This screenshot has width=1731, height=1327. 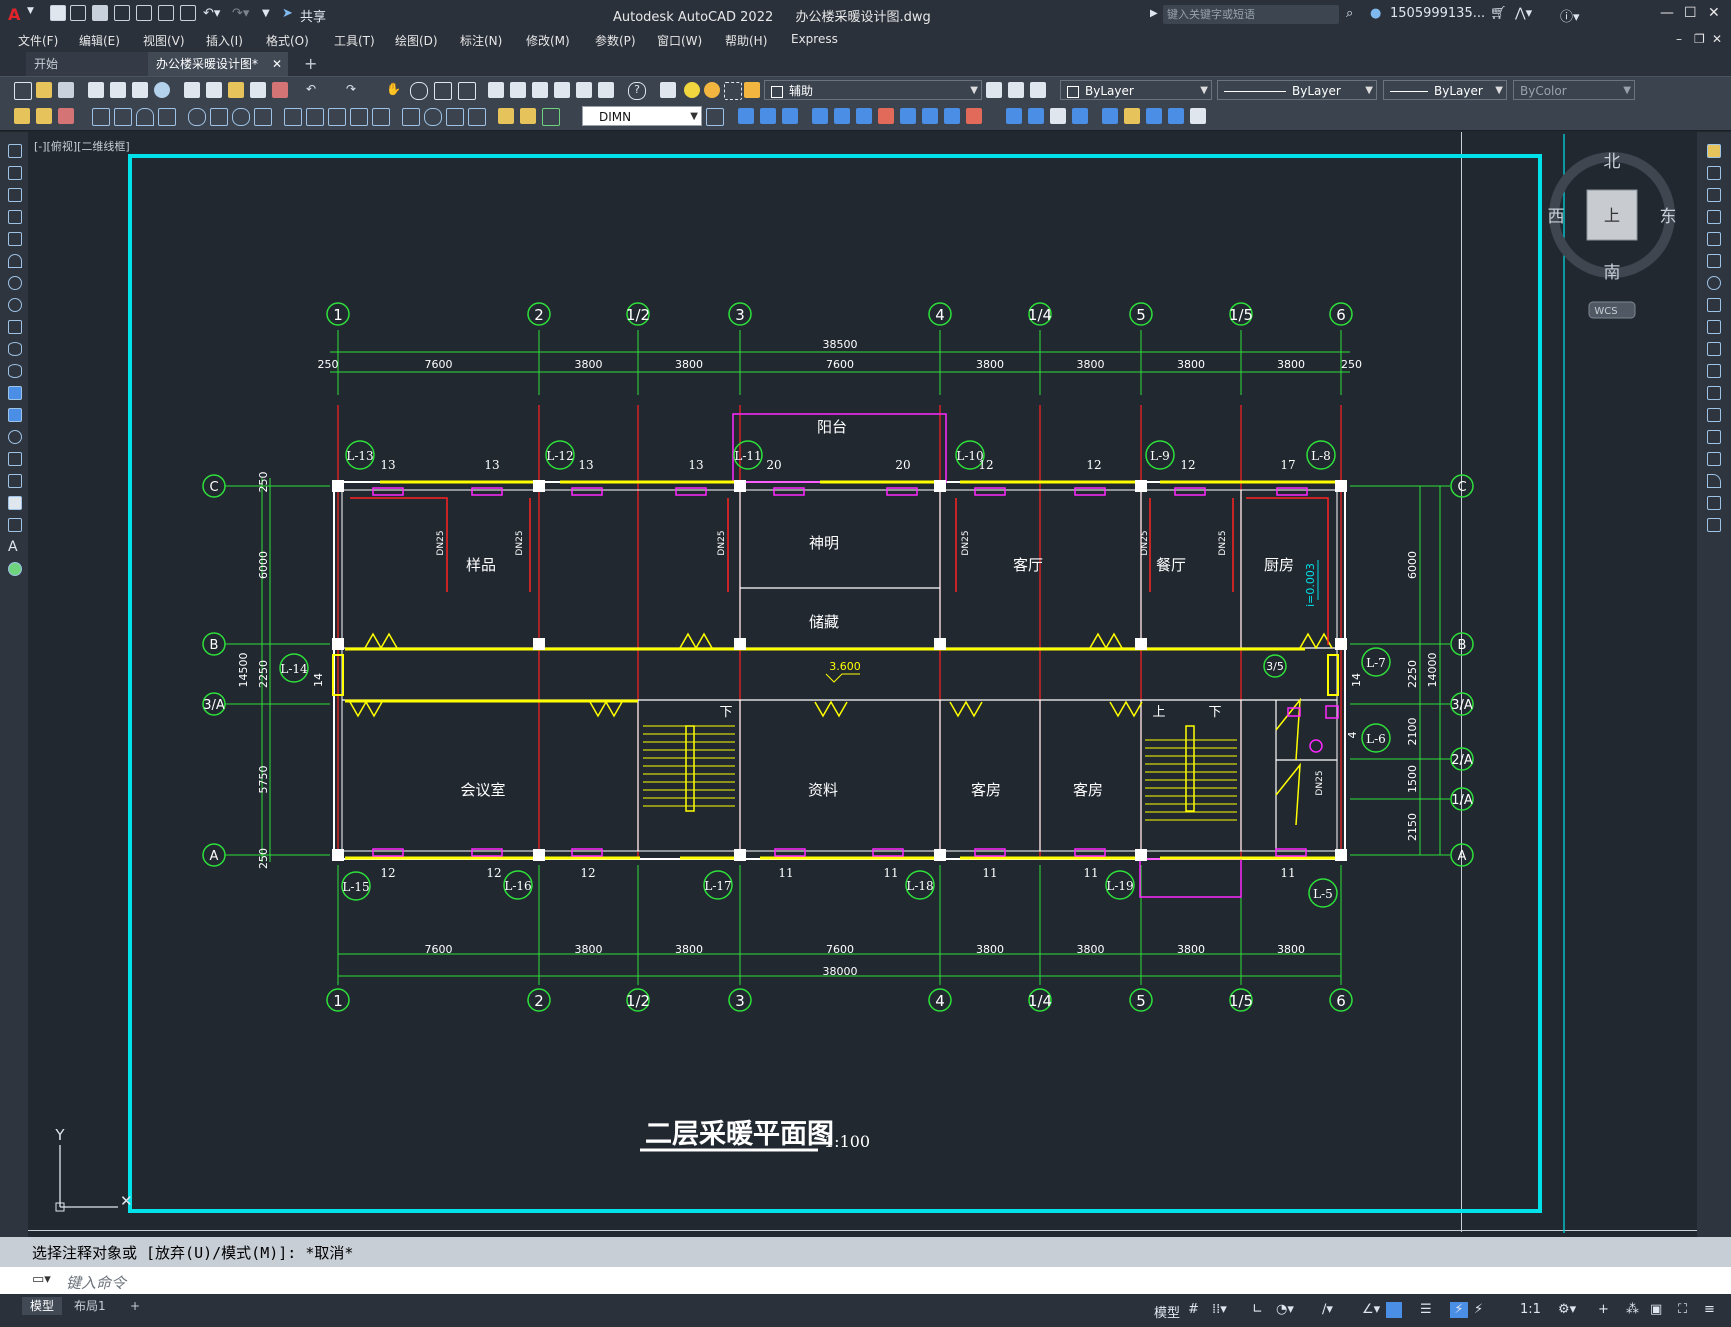 I want to click on tab-layout1: 布局1, so click(x=90, y=1306).